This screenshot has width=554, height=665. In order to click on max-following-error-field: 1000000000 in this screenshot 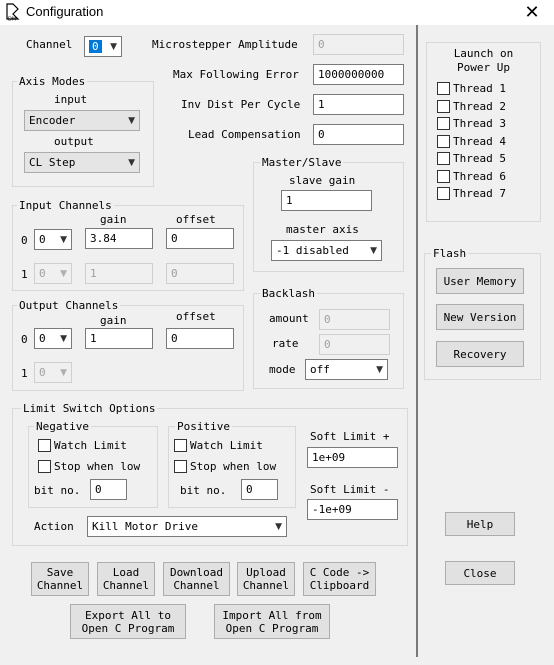, I will do `click(358, 74)`.